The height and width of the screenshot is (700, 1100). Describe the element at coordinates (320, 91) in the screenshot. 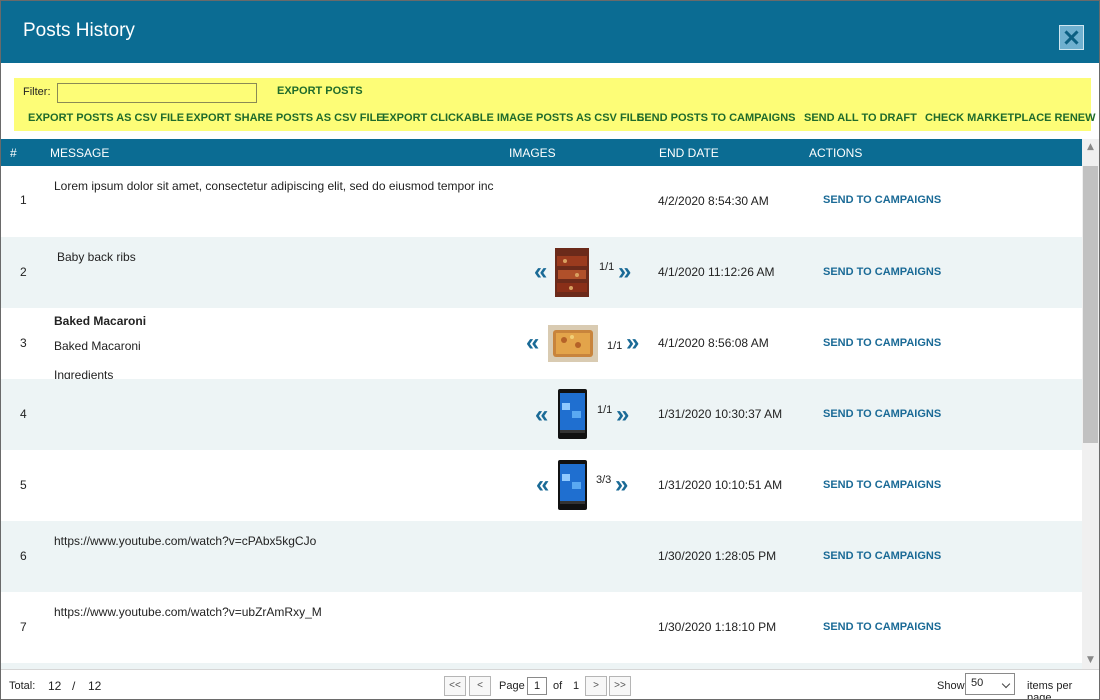

I see `export-posts-button: EXPORT POSTS` at that location.